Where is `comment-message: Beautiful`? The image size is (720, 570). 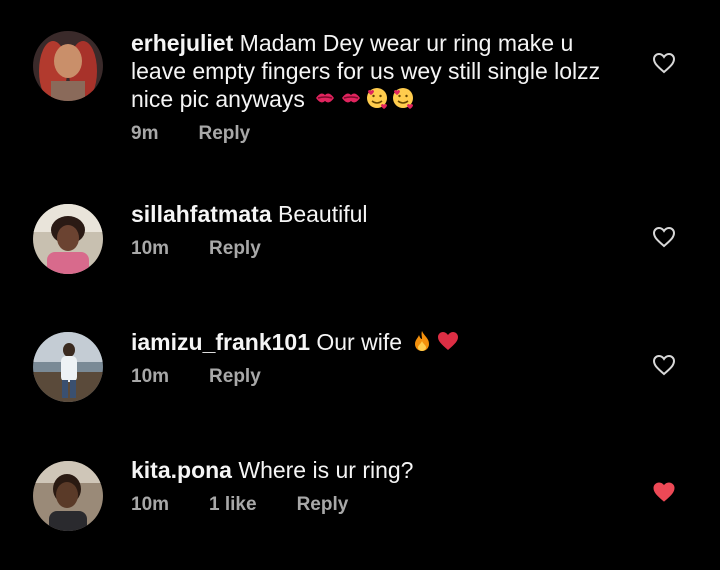
comment-message: Beautiful is located at coordinates (323, 214).